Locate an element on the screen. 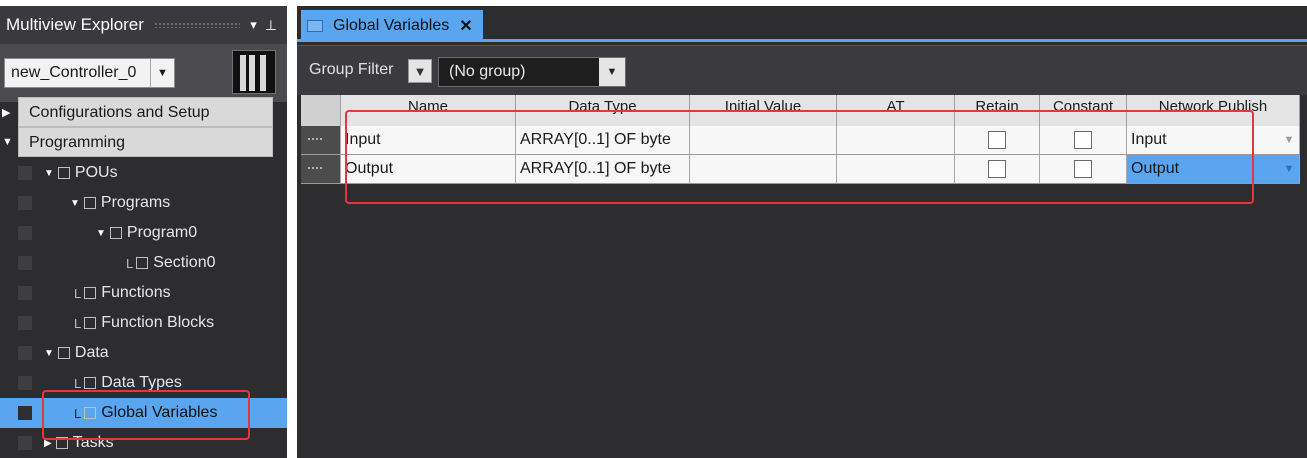 Image resolution: width=1307 pixels, height=458 pixels. tree-item-global-variables: L Global Variables is located at coordinates (143, 413).